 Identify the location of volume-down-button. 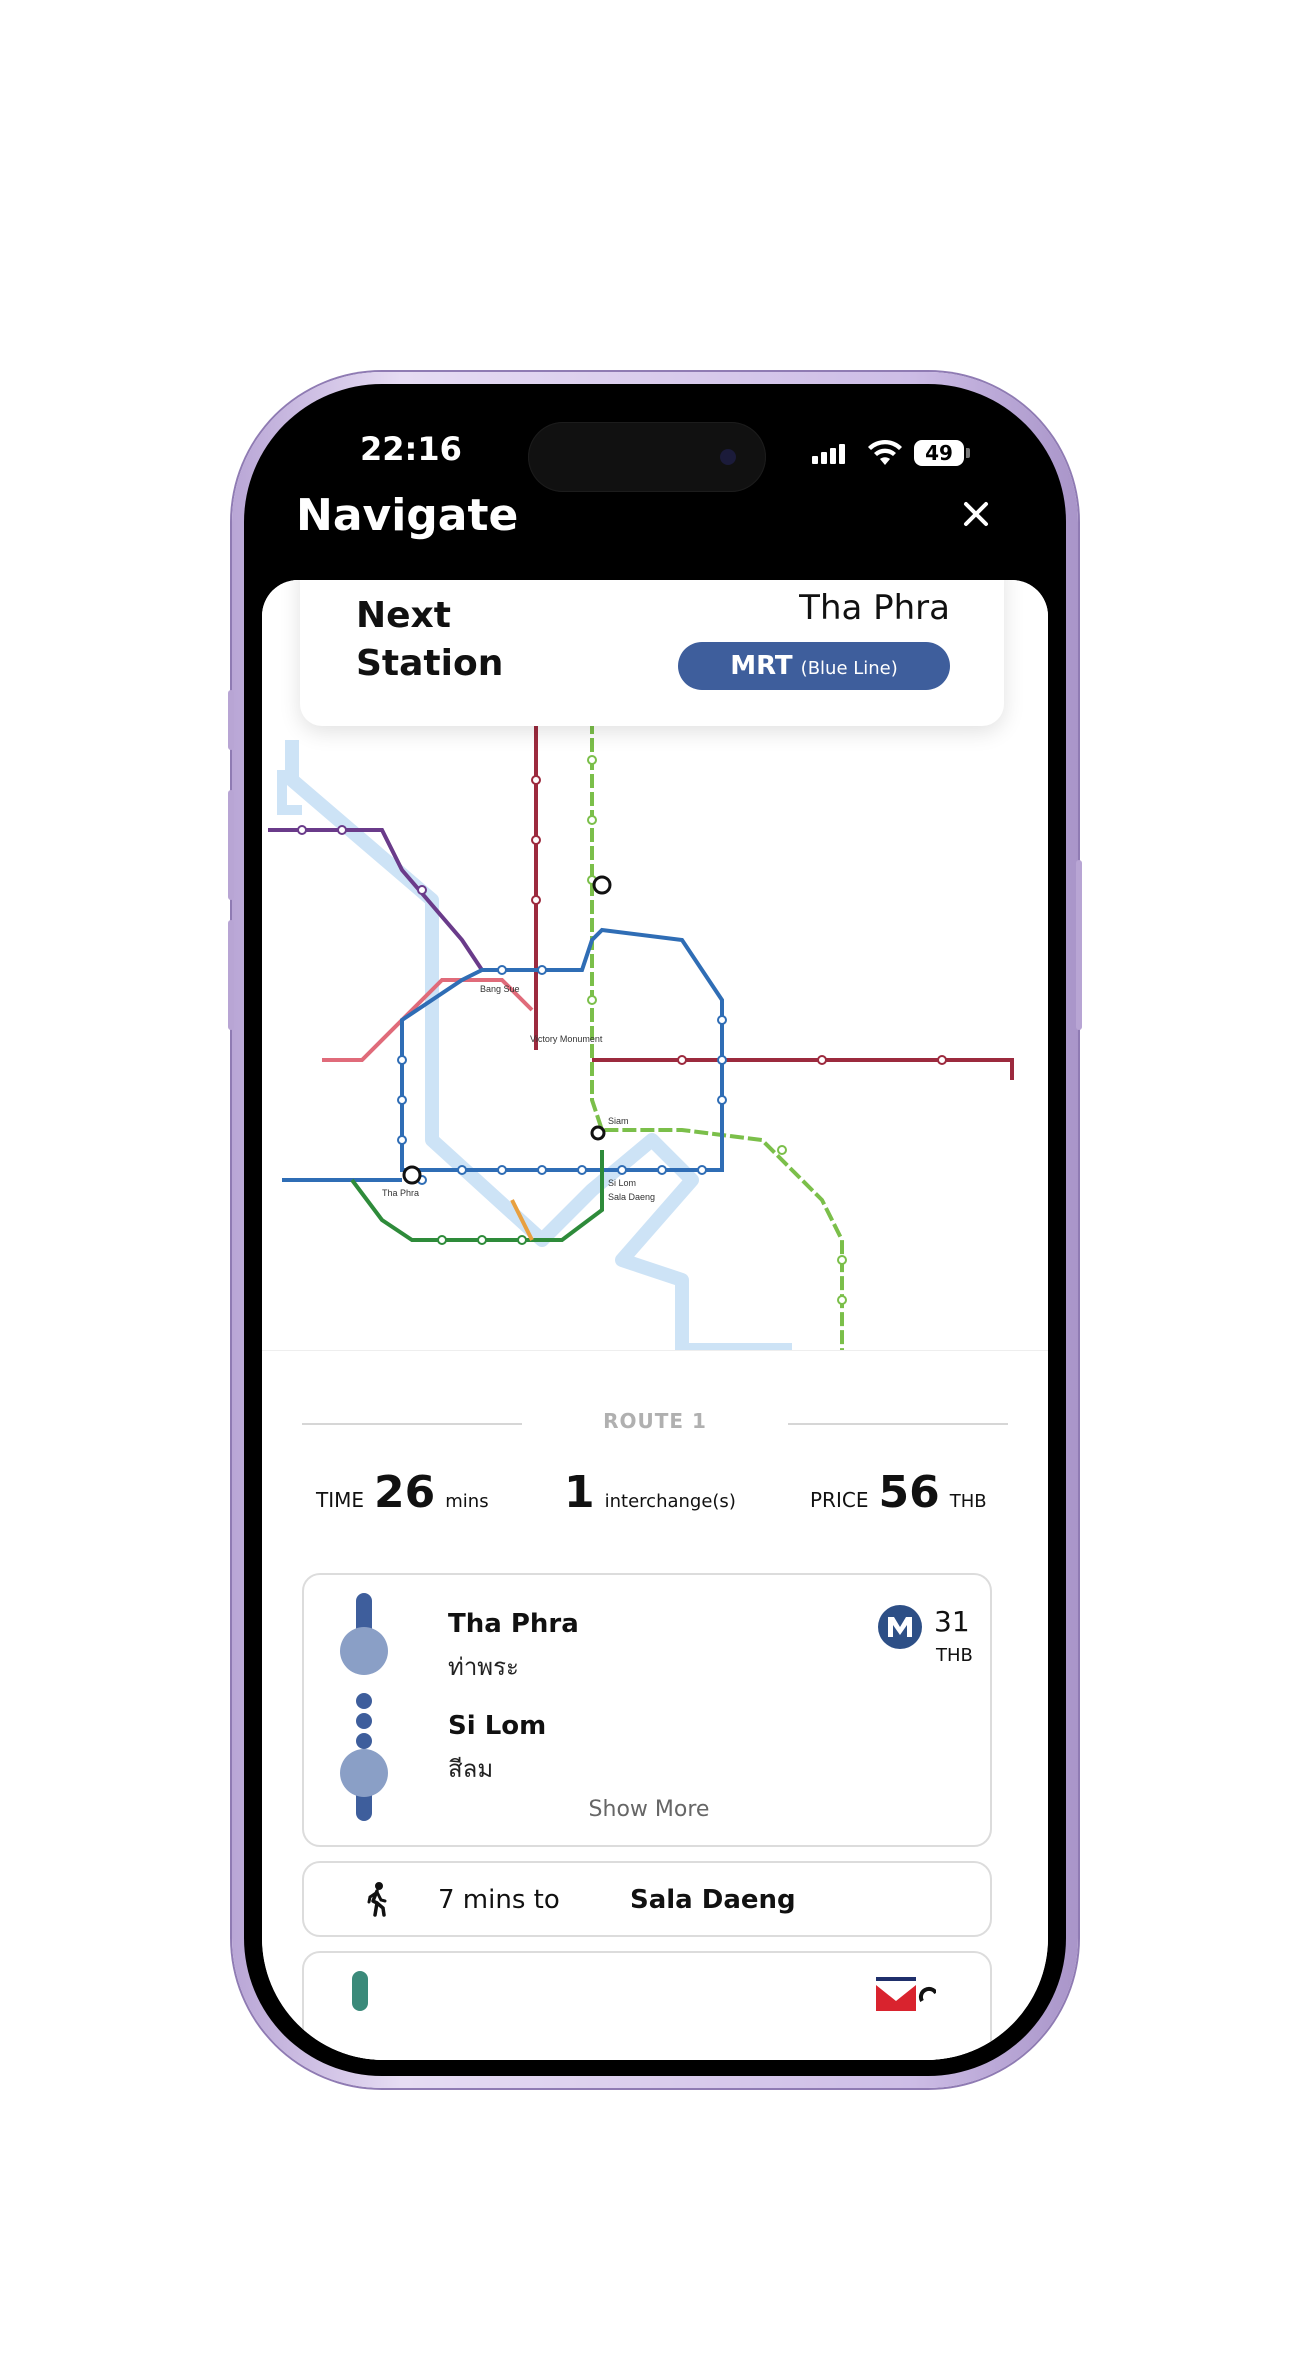
(231, 975).